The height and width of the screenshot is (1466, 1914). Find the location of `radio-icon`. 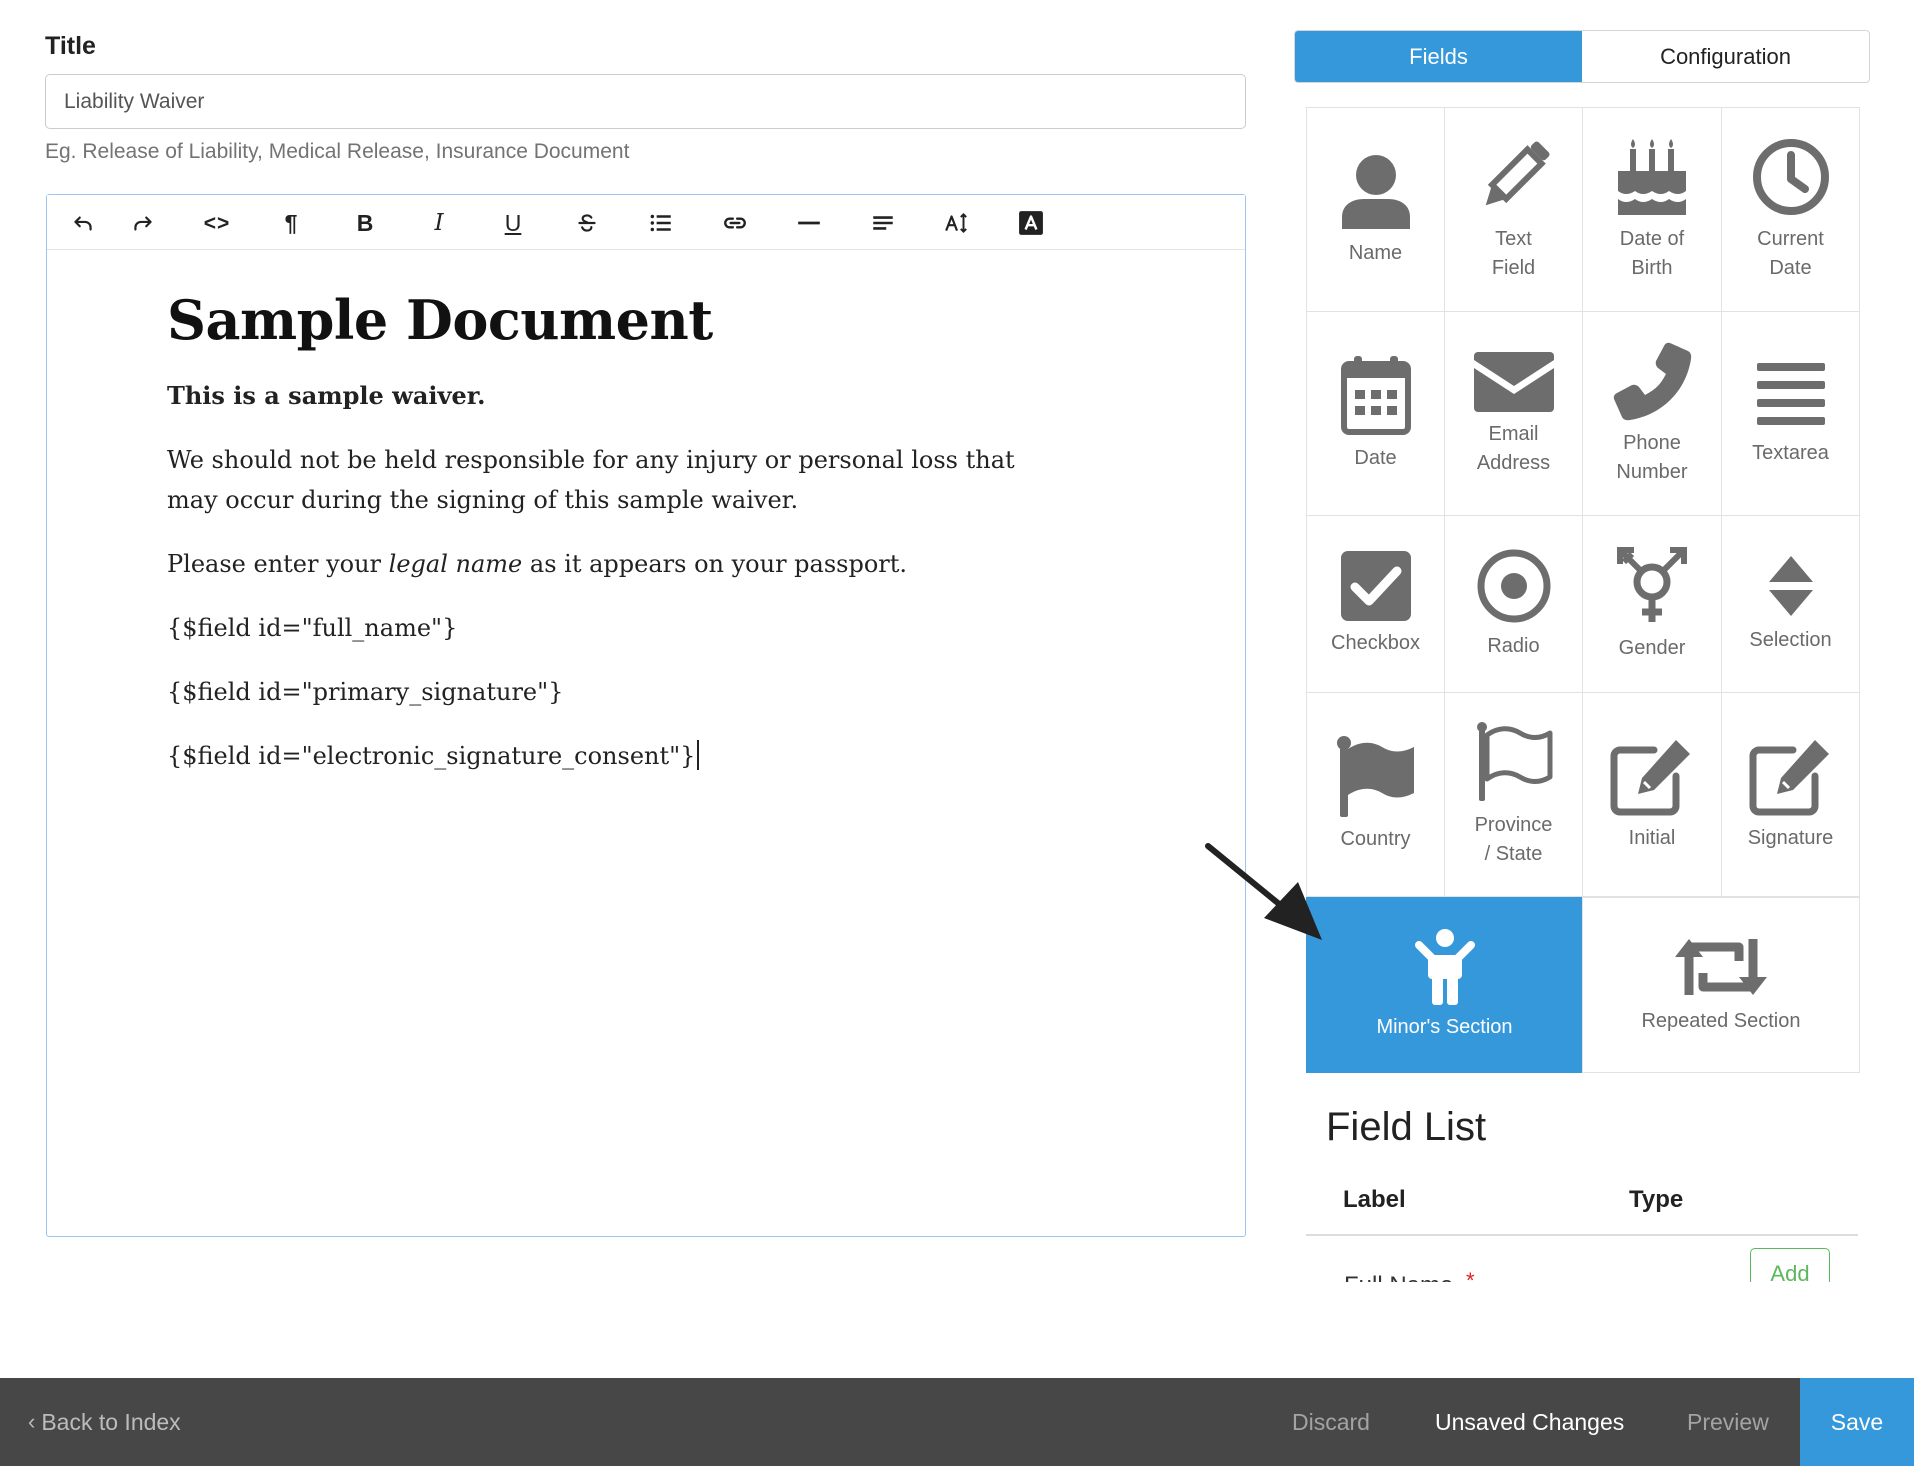

radio-icon is located at coordinates (1513, 585).